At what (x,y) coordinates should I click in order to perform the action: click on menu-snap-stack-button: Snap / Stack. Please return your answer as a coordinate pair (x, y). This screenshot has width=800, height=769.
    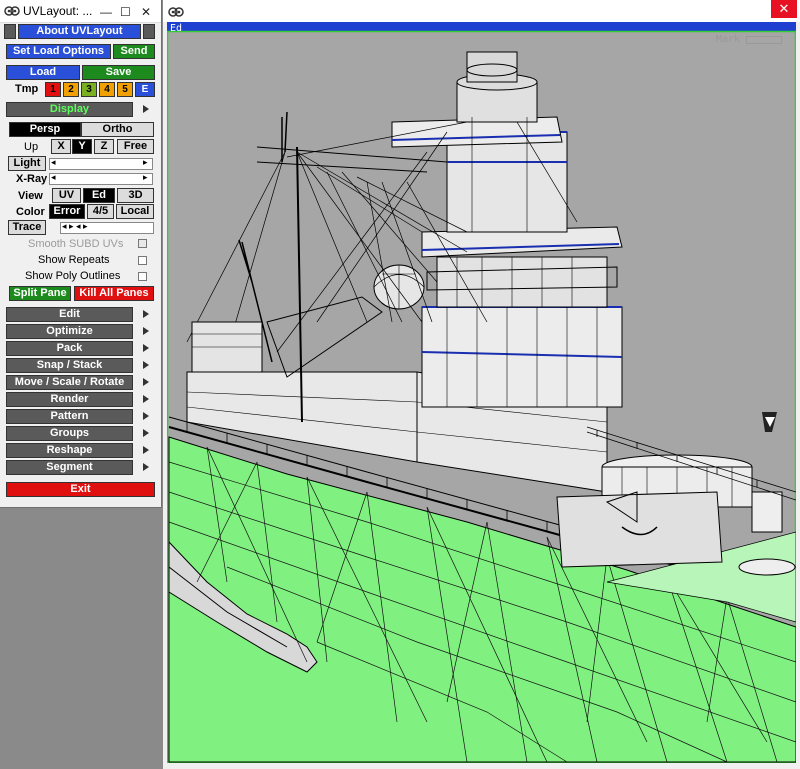
    Looking at the image, I should click on (69, 365).